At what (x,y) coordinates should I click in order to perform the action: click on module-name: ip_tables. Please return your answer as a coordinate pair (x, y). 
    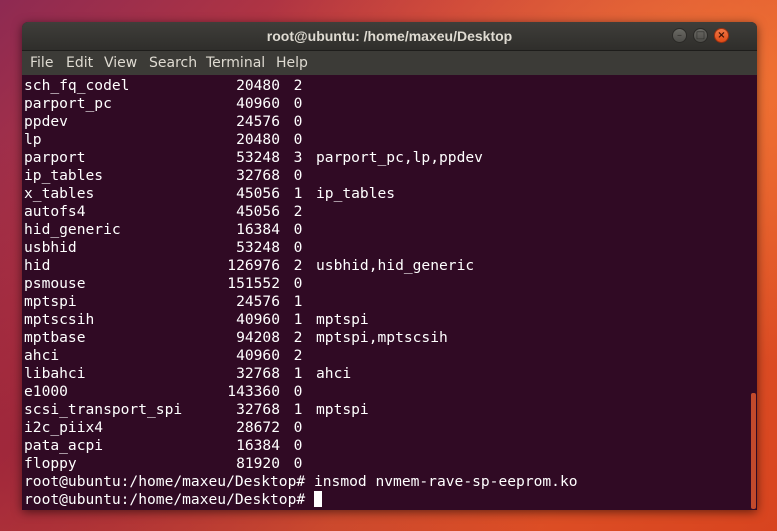
    Looking at the image, I should click on (64, 175).